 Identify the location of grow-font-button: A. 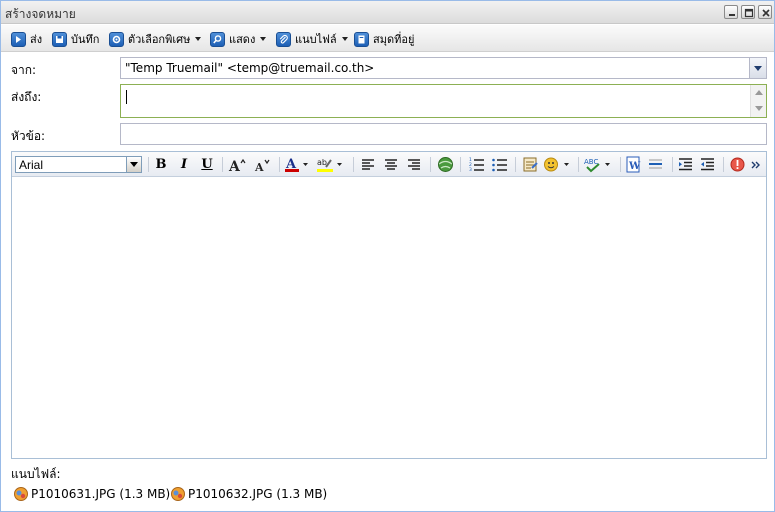
(237, 164).